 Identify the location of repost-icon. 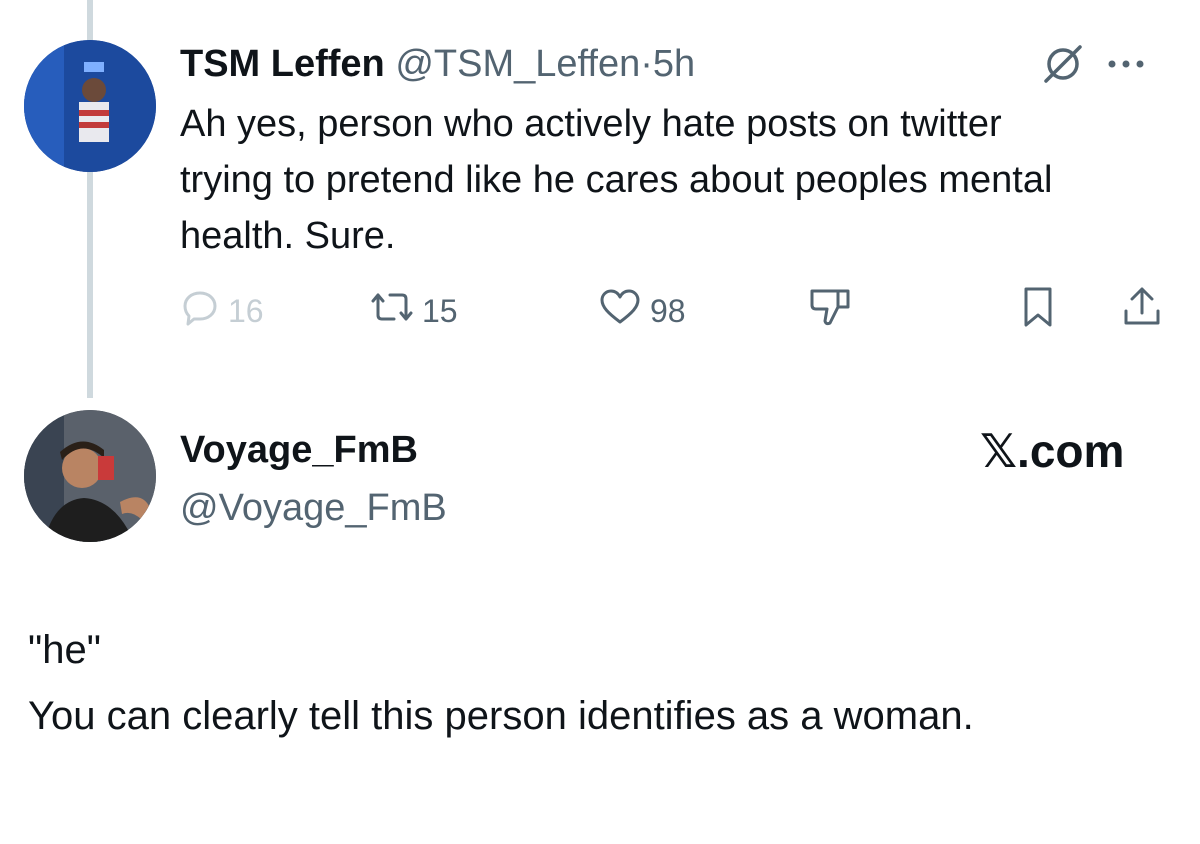
(392, 311).